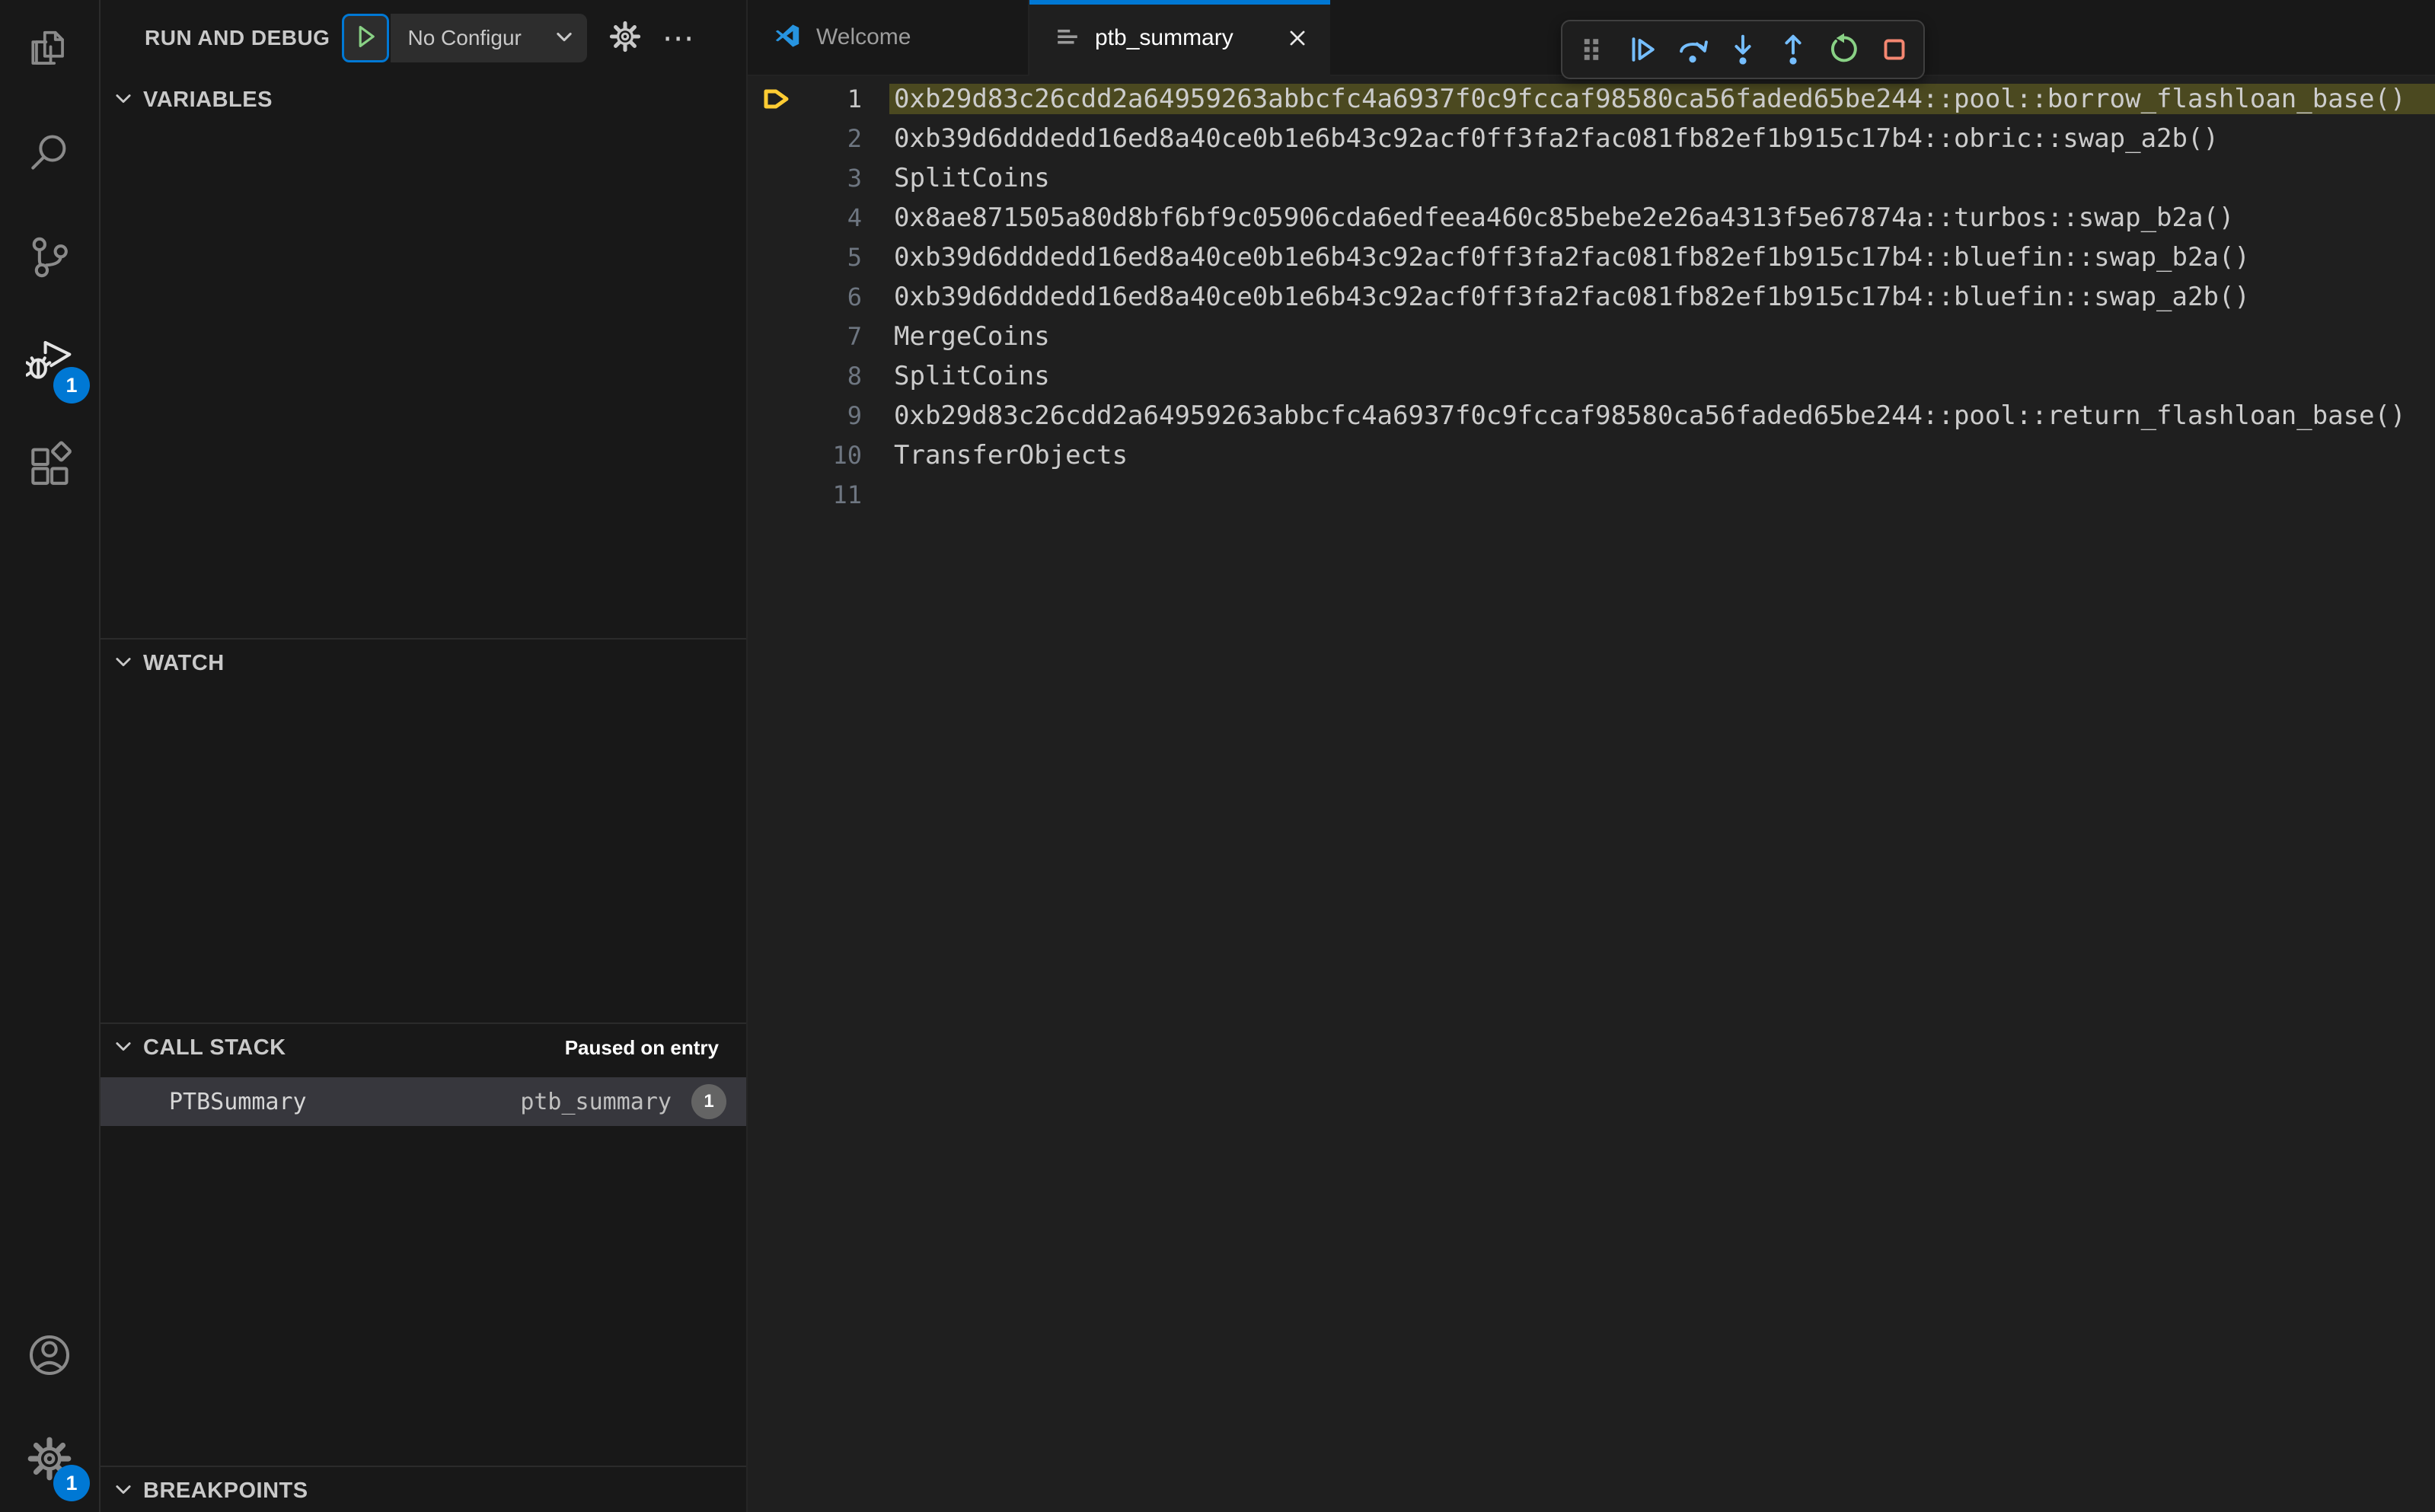 The image size is (2435, 1512). Describe the element at coordinates (972, 336) in the screenshot. I see `code-text: MergeCoins` at that location.